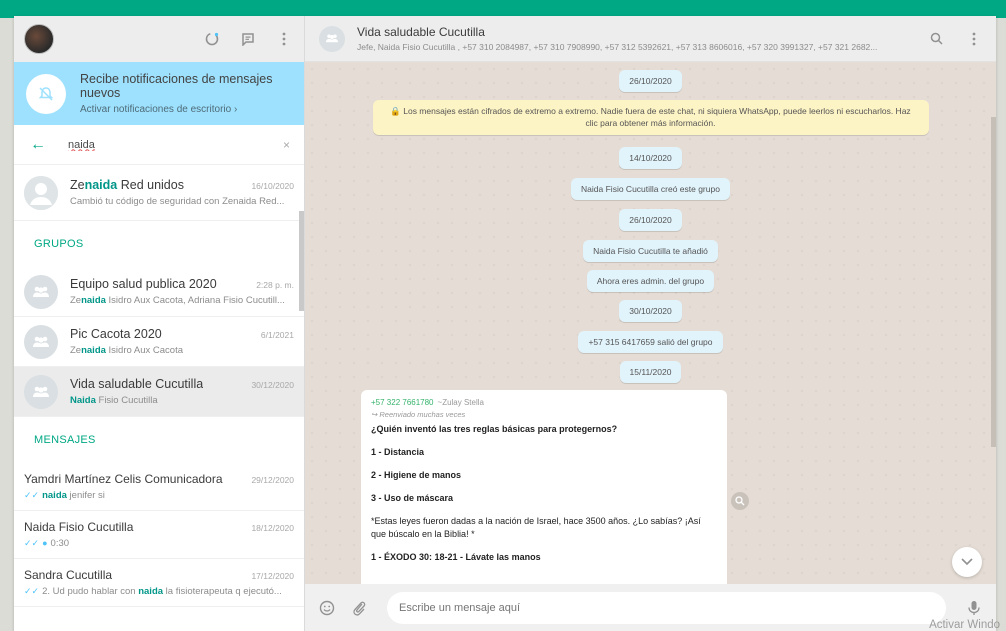  Describe the element at coordinates (398, 452) in the screenshot. I see `message-line: 1 - Distancia` at that location.